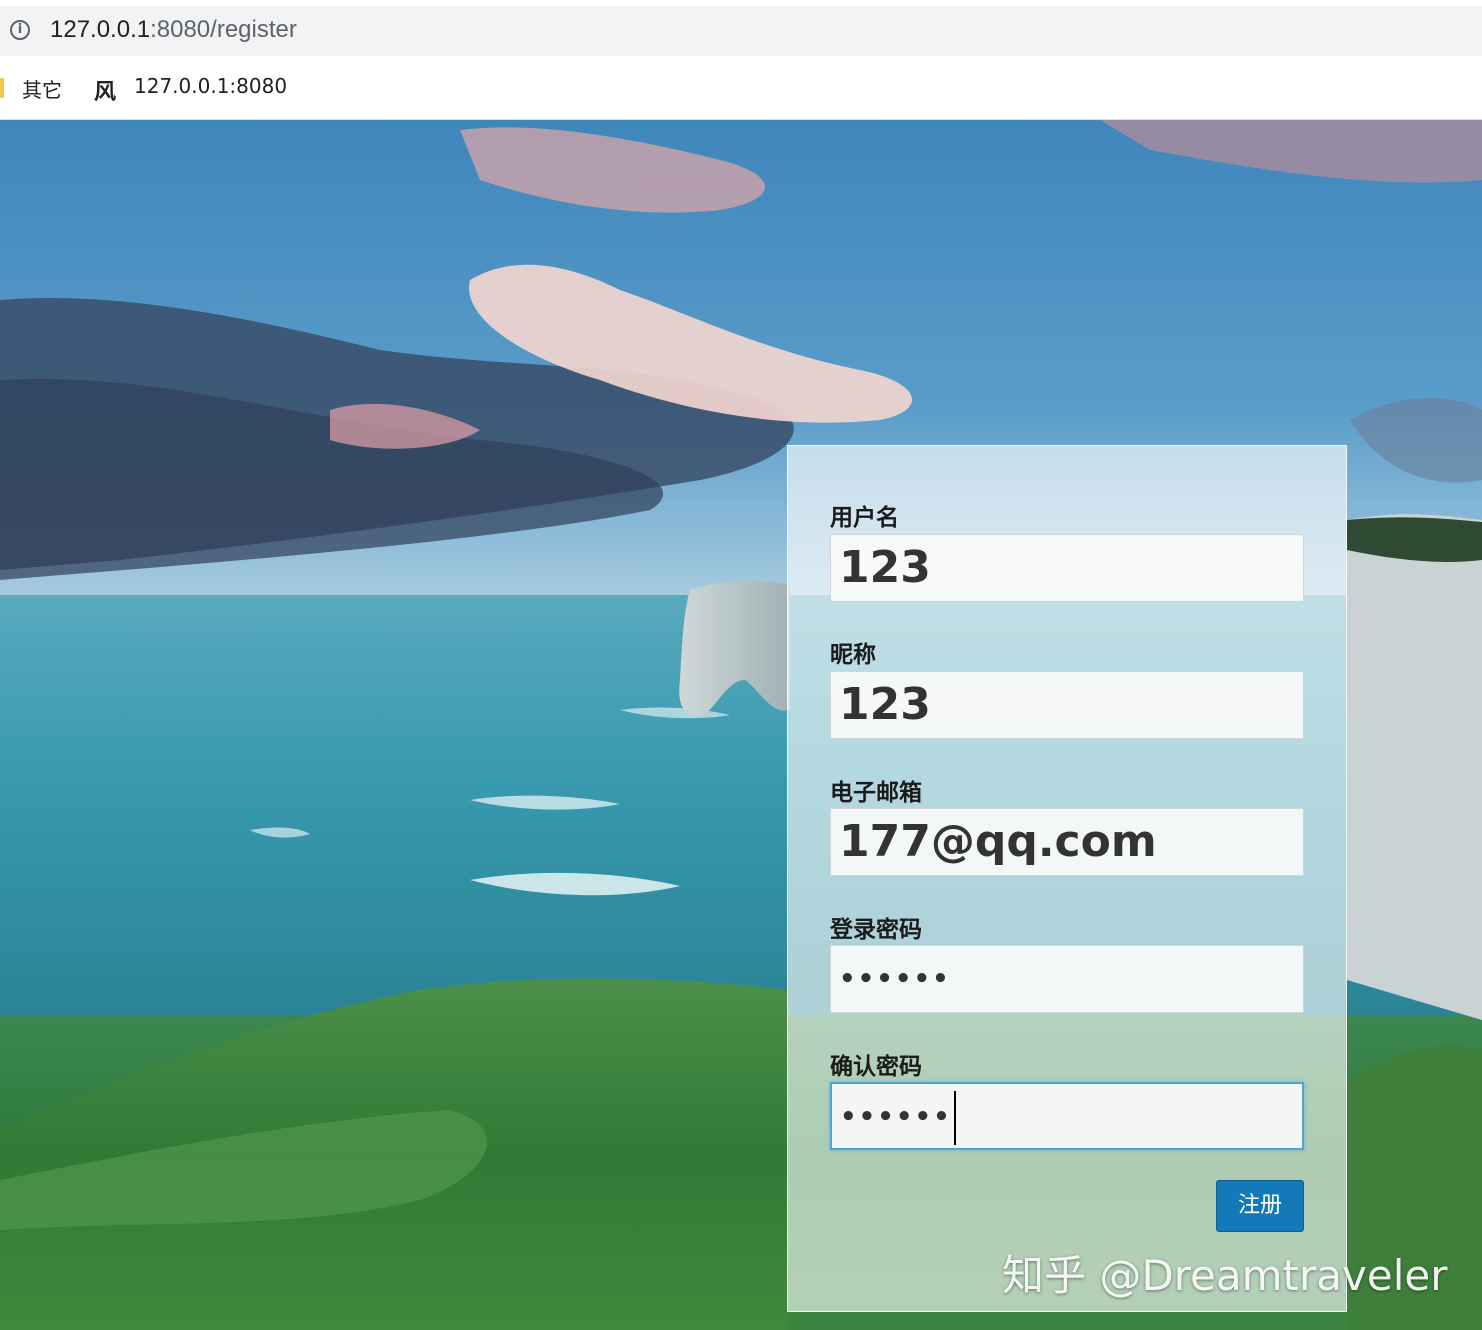  What do you see at coordinates (876, 1067) in the screenshot?
I see `confirm-password-label: 确认密码` at bounding box center [876, 1067].